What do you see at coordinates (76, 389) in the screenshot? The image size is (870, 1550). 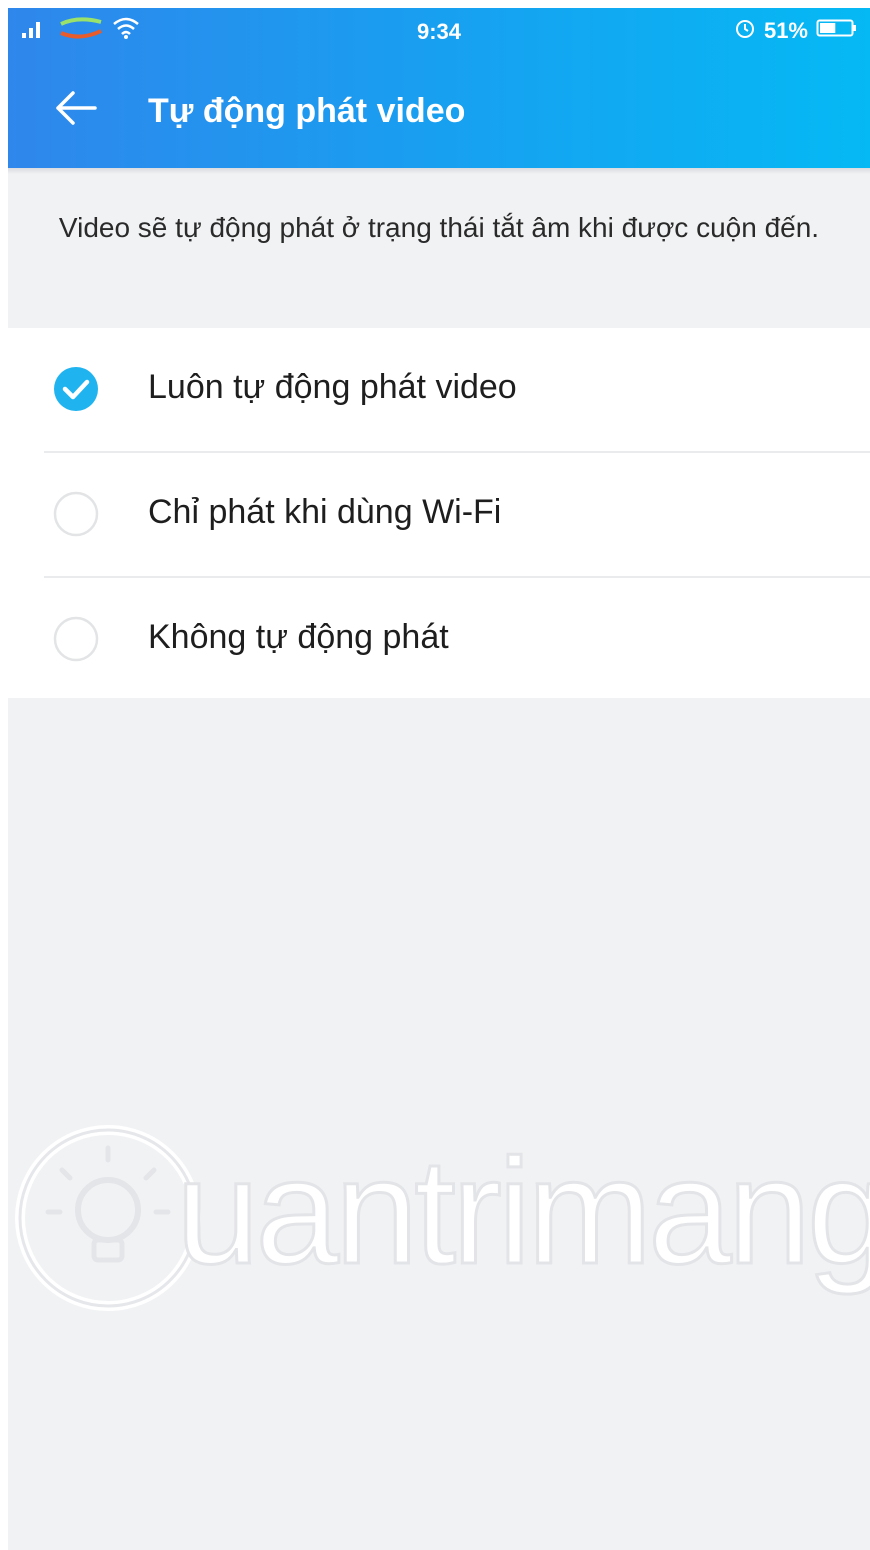 I see `radio-checked-icon` at bounding box center [76, 389].